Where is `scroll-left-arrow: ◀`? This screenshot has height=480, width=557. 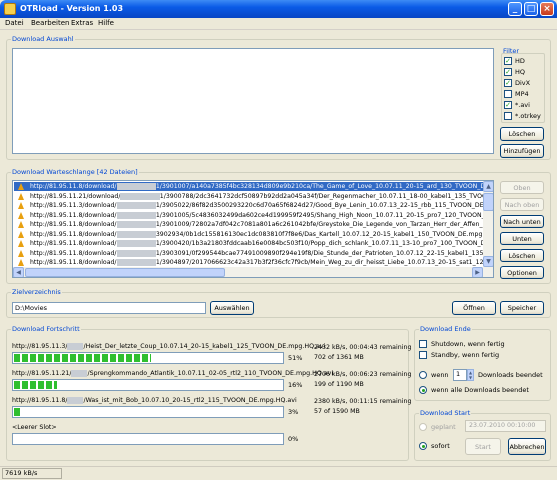 scroll-left-arrow: ◀ is located at coordinates (18, 272).